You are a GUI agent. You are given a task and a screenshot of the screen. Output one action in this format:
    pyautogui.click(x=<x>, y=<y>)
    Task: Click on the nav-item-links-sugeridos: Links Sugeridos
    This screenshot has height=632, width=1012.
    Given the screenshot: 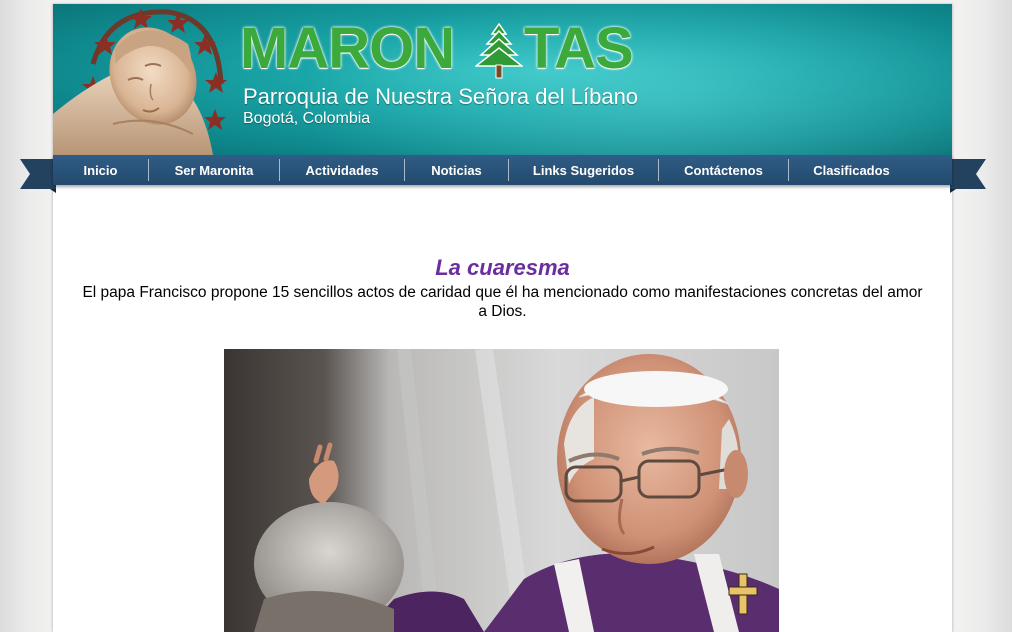 What is the action you would take?
    pyautogui.click(x=583, y=170)
    